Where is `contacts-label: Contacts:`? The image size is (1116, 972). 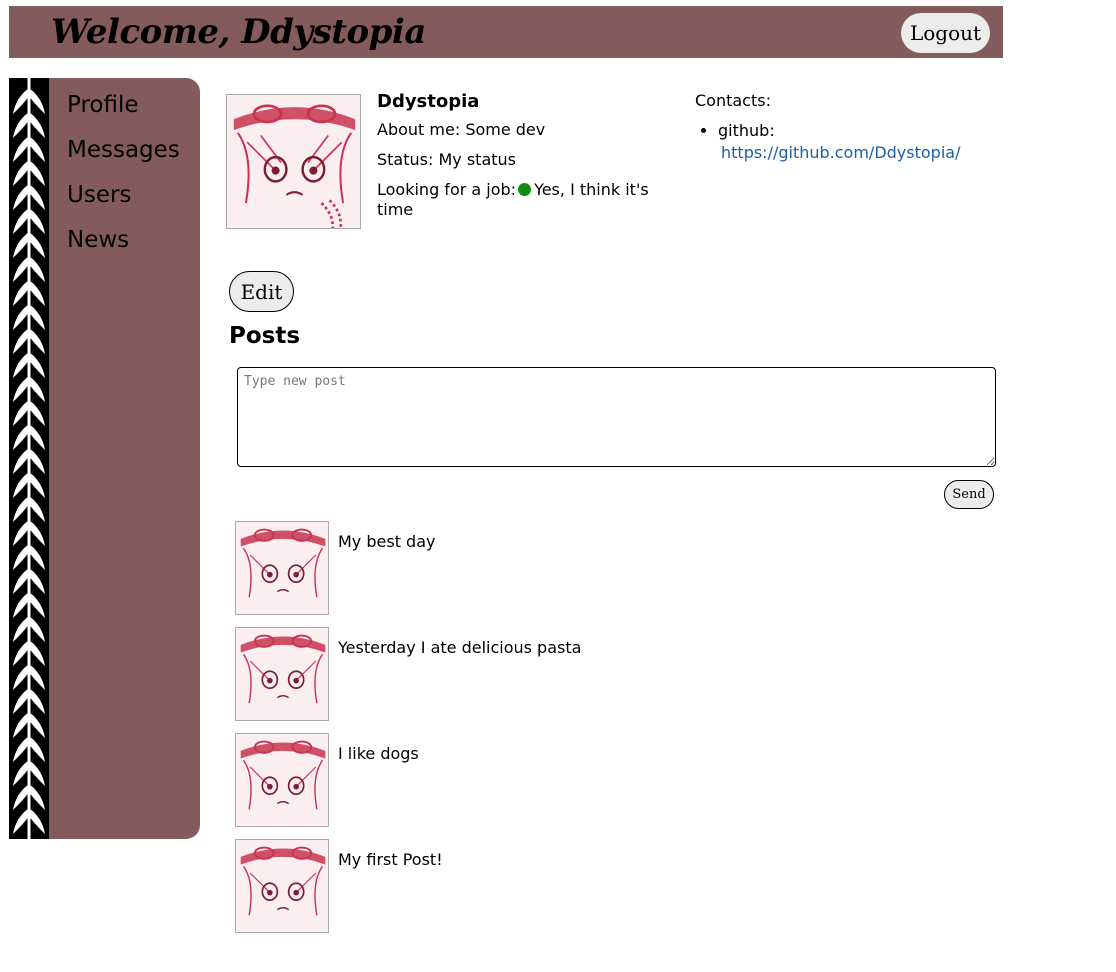
contacts-label: Contacts: is located at coordinates (733, 100).